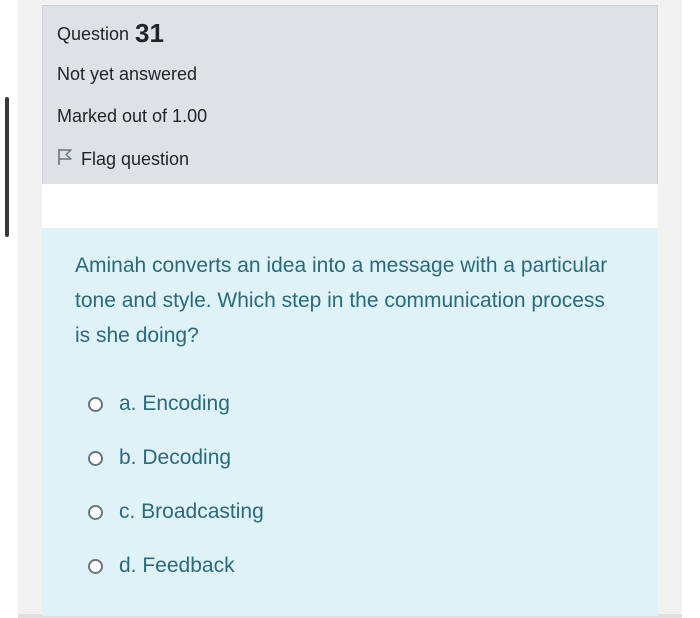 The height and width of the screenshot is (618, 700). Describe the element at coordinates (127, 74) in the screenshot. I see `answer-status: Not yet answered` at that location.